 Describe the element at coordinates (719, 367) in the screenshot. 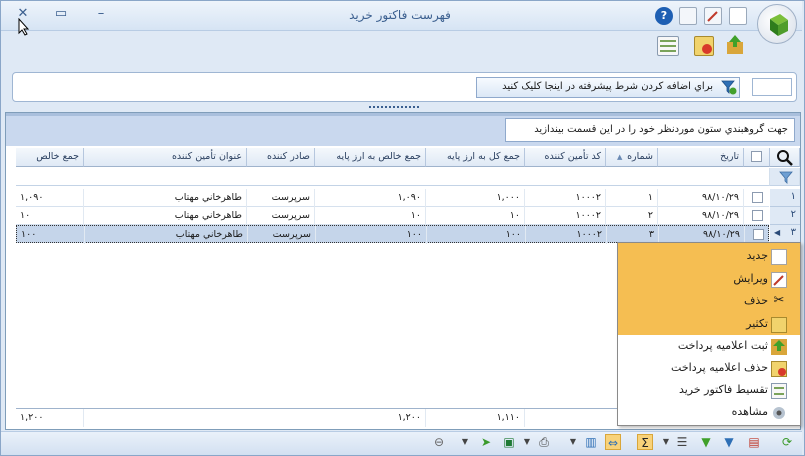

I see `menu-item-delete-payment-notice-label: حذف اعلاميه پرداخت` at that location.